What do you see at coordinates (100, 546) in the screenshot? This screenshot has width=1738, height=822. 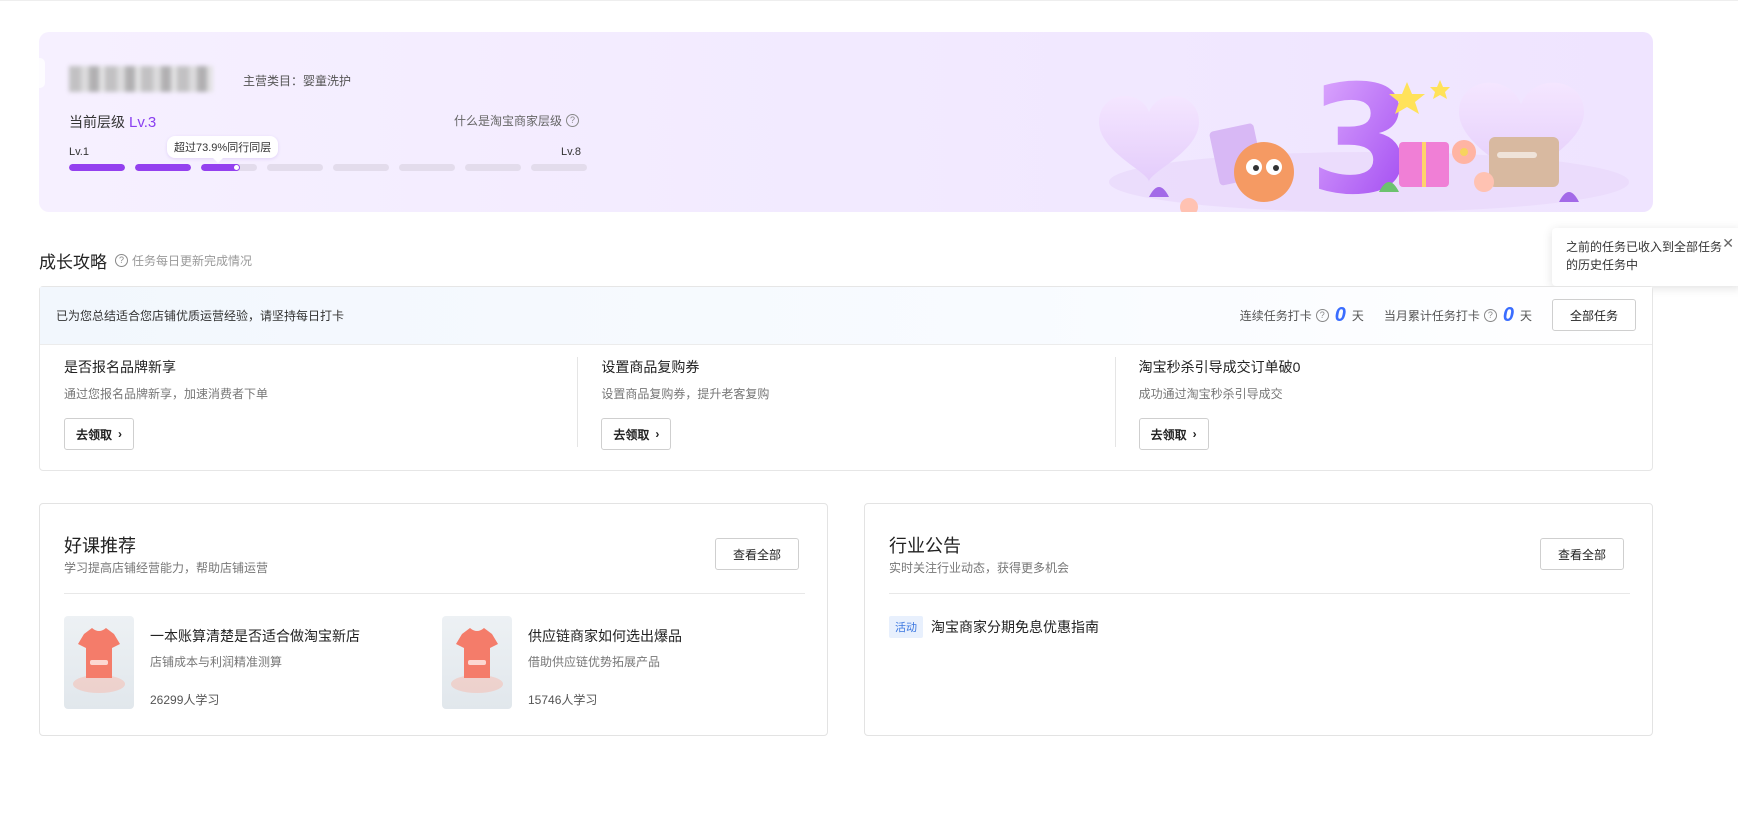 I see `courses-title: 好课推荐` at bounding box center [100, 546].